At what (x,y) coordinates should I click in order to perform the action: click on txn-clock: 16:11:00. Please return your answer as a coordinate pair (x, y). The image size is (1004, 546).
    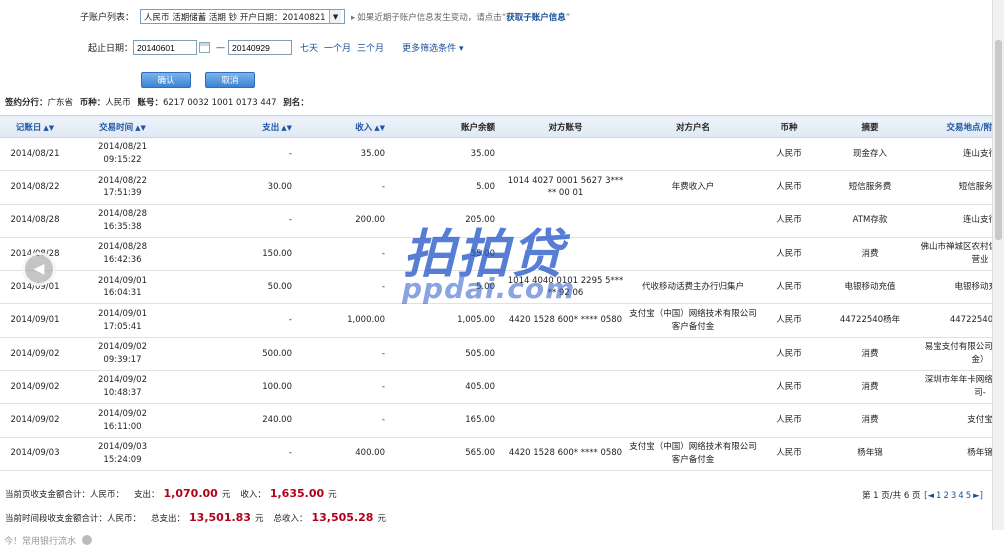
    Looking at the image, I should click on (122, 426).